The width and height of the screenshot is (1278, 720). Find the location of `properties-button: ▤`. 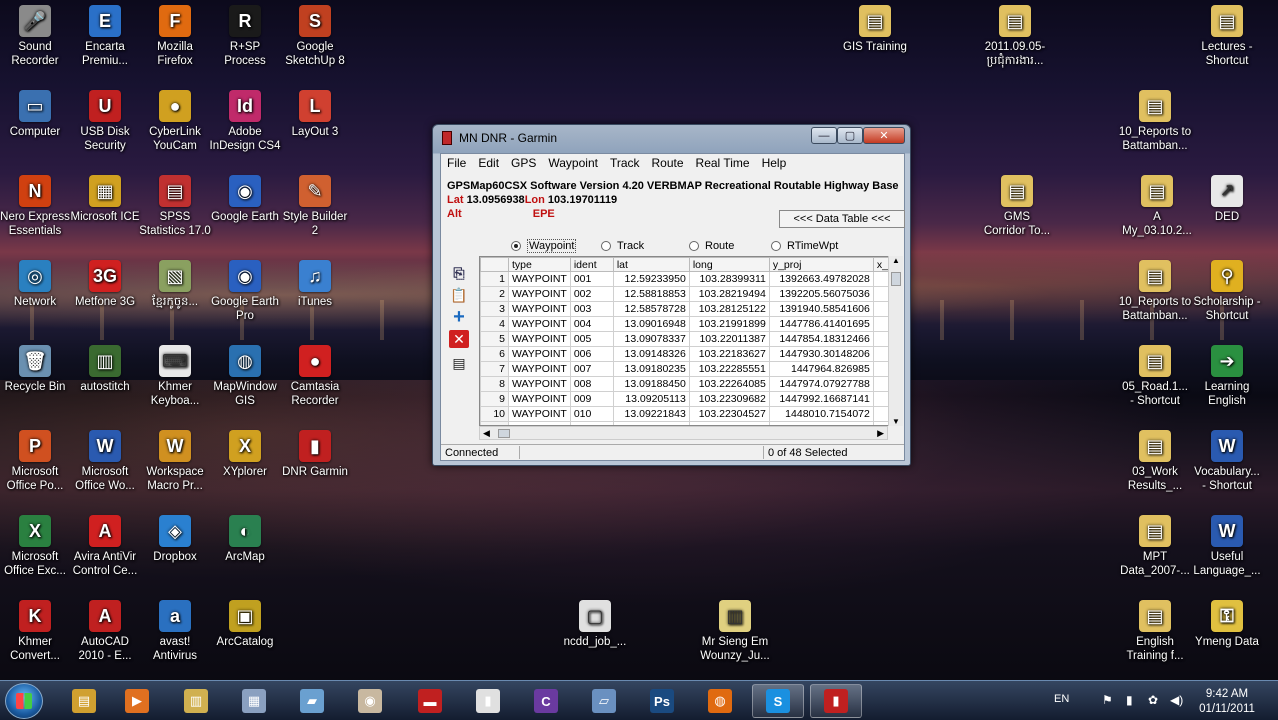

properties-button: ▤ is located at coordinates (459, 363).